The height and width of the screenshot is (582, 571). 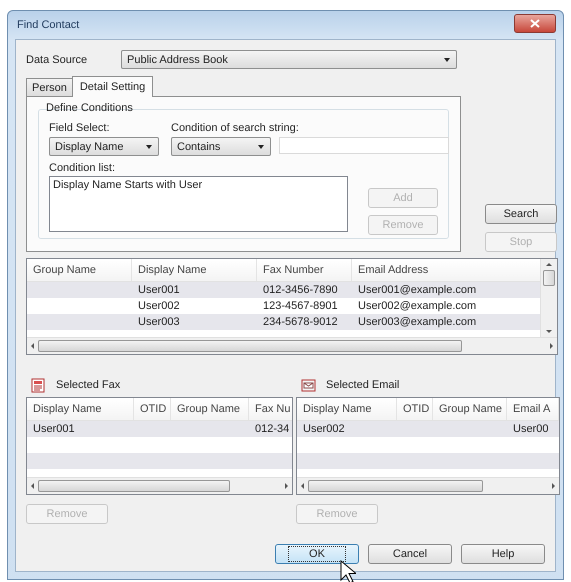 What do you see at coordinates (48, 25) in the screenshot?
I see `window-title: Find Contact` at bounding box center [48, 25].